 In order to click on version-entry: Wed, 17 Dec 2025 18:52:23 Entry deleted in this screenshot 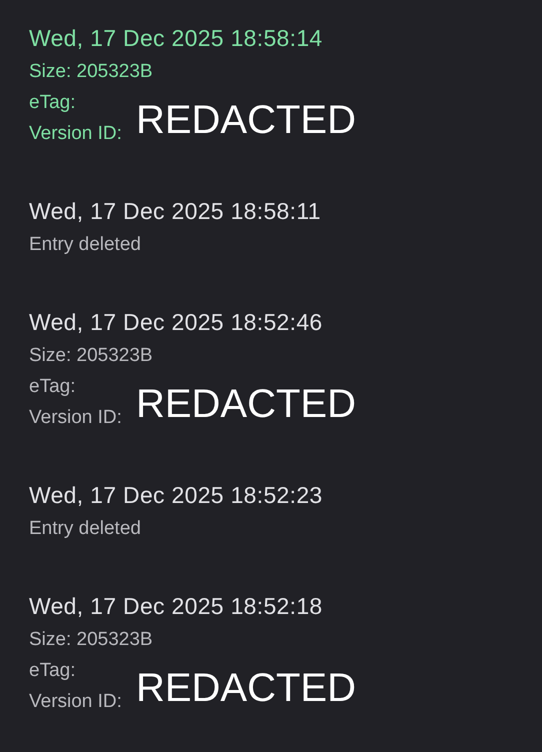, I will do `click(285, 512)`.